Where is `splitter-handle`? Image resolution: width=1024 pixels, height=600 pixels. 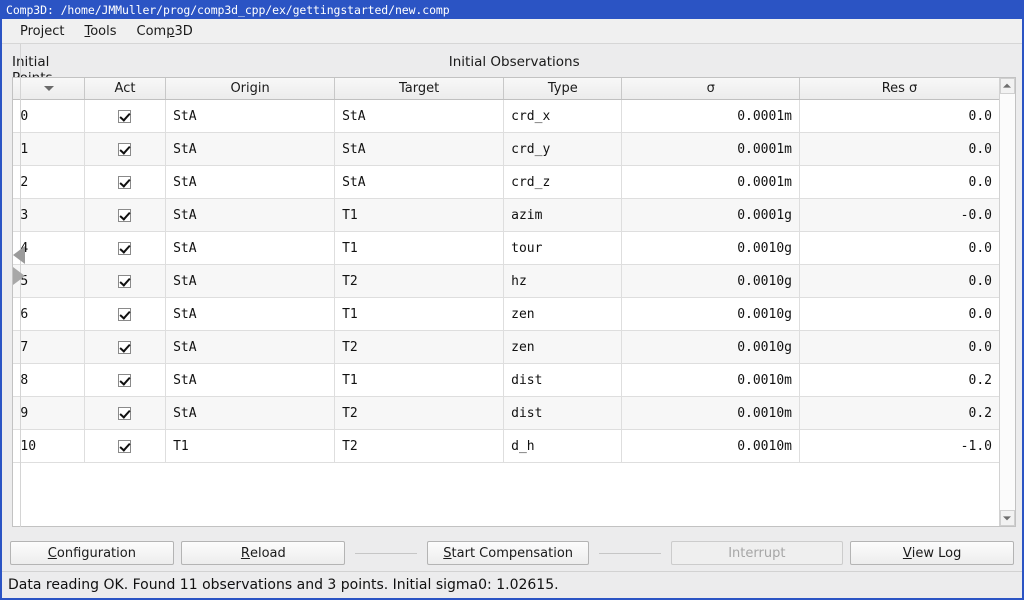
splitter-handle is located at coordinates (21, 266).